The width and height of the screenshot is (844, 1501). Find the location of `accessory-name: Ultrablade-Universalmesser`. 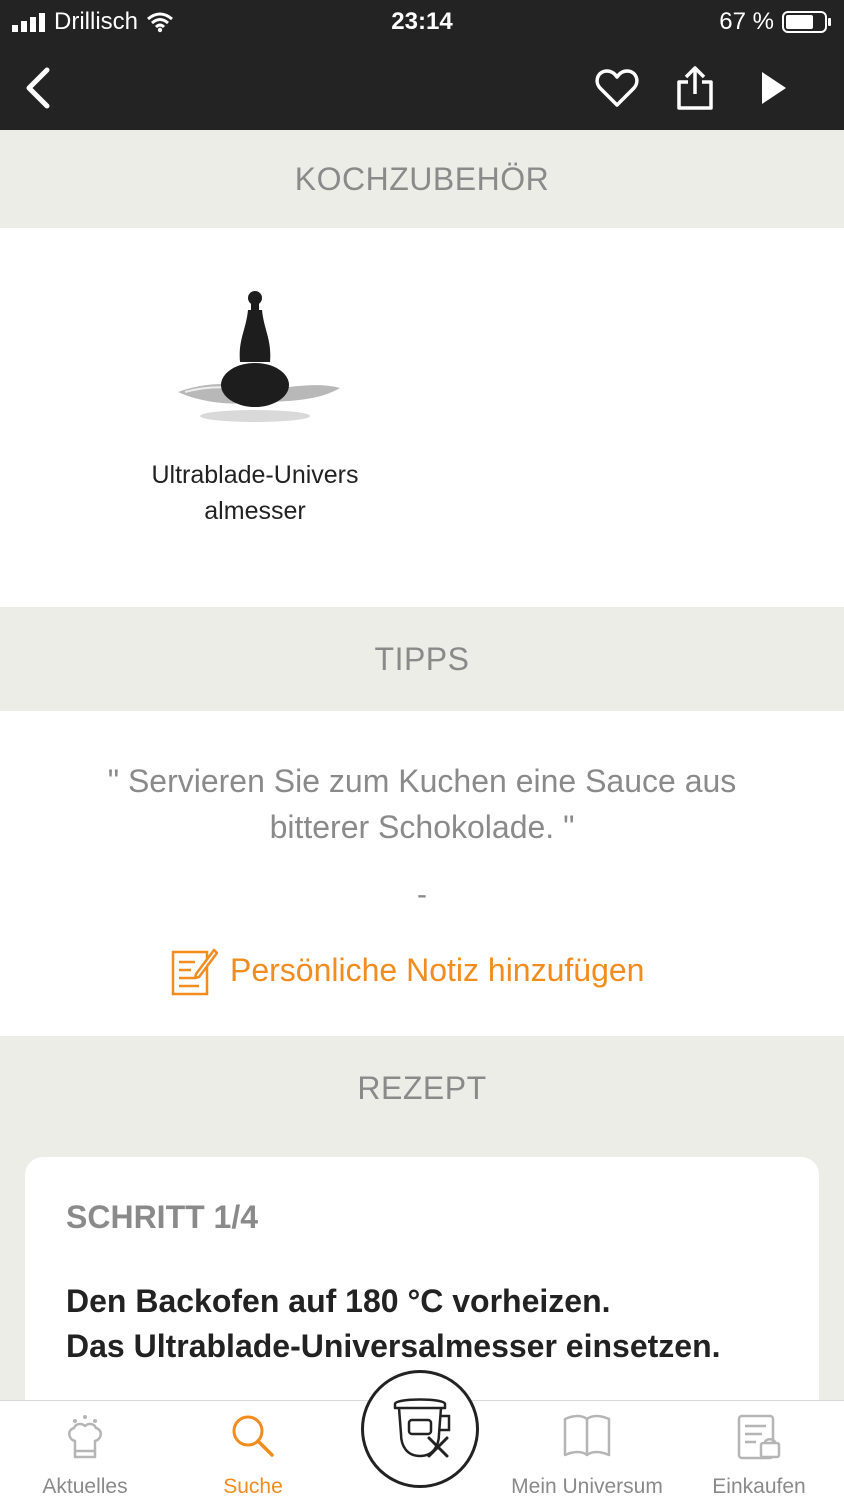

accessory-name: Ultrablade-Universalmesser is located at coordinates (255, 493).